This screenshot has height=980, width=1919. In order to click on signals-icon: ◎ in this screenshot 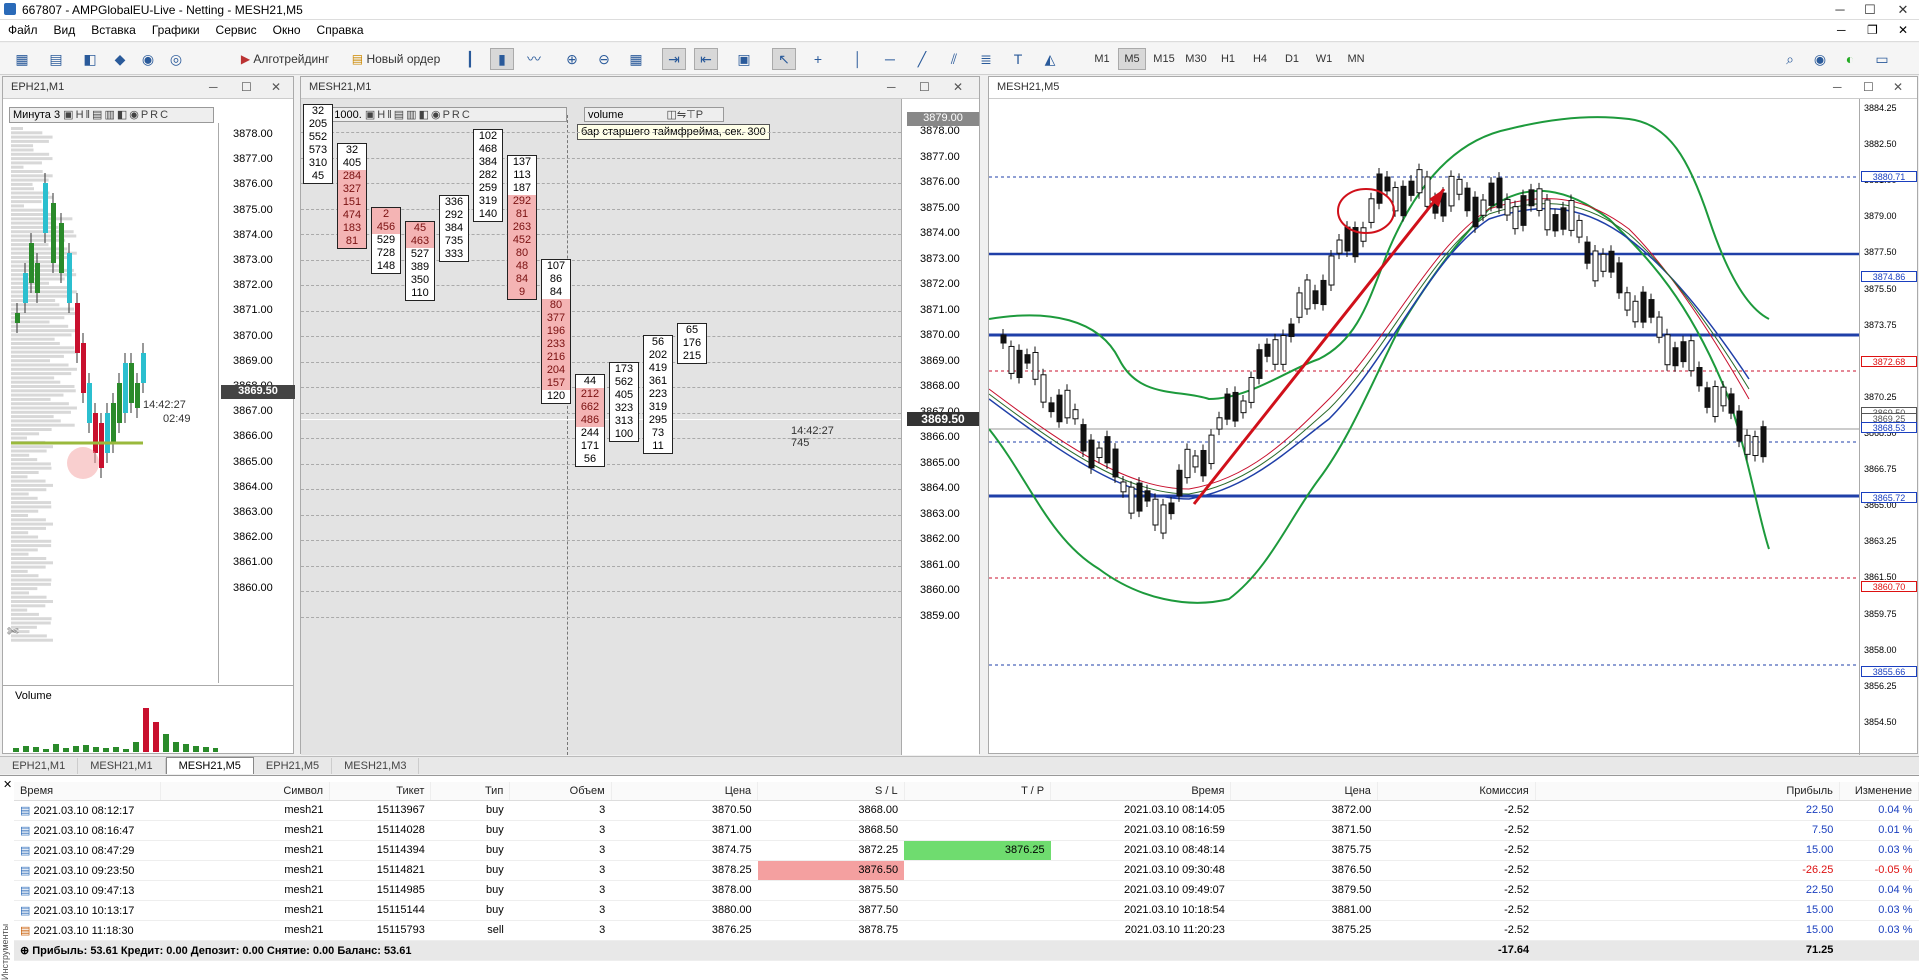, I will do `click(176, 59)`.